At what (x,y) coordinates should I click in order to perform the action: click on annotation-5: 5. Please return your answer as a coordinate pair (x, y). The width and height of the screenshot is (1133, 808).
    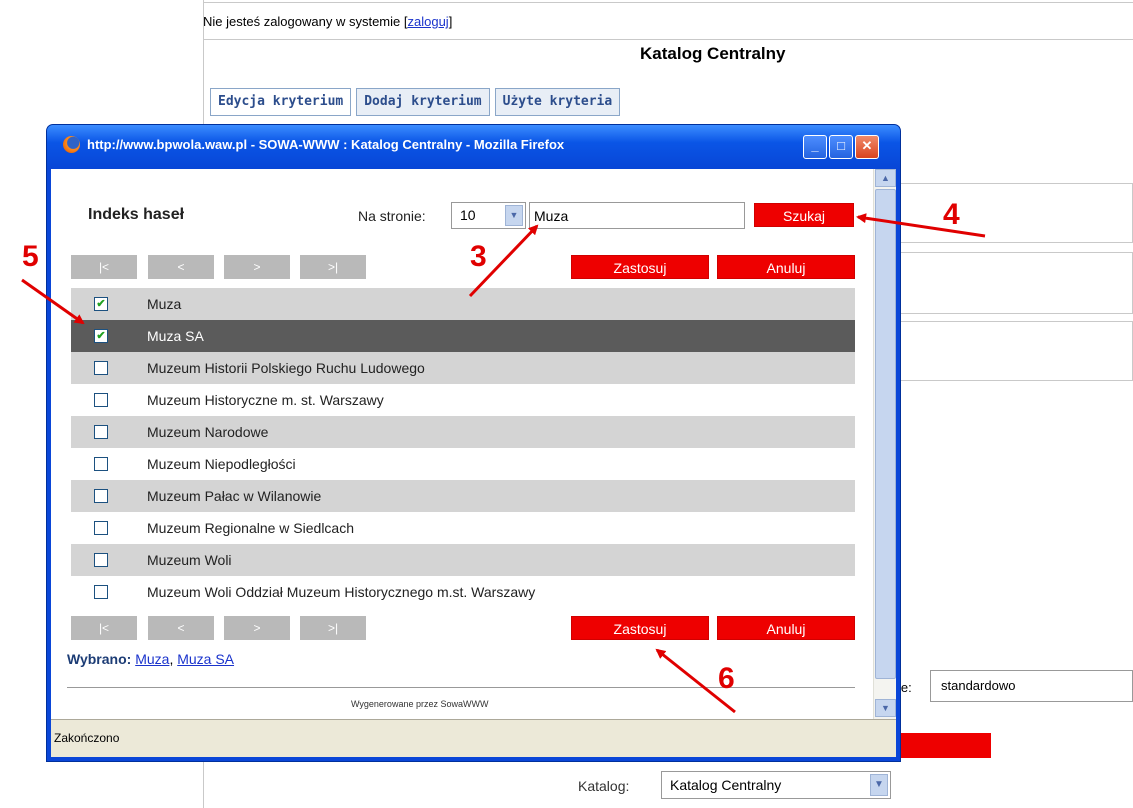
    Looking at the image, I should click on (30, 256).